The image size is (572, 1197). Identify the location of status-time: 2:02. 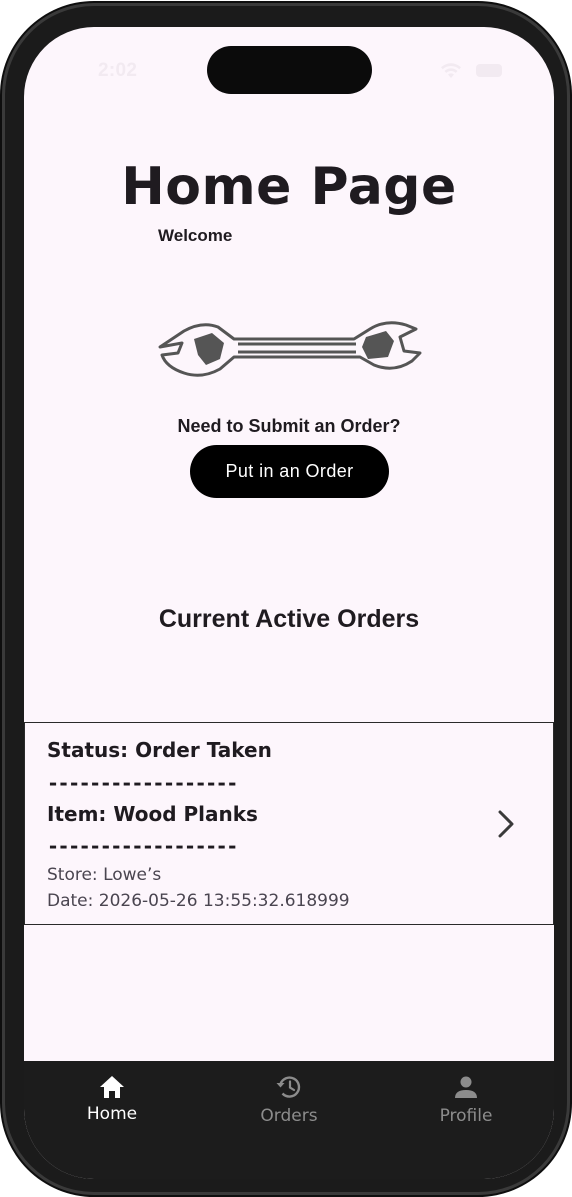
(118, 70).